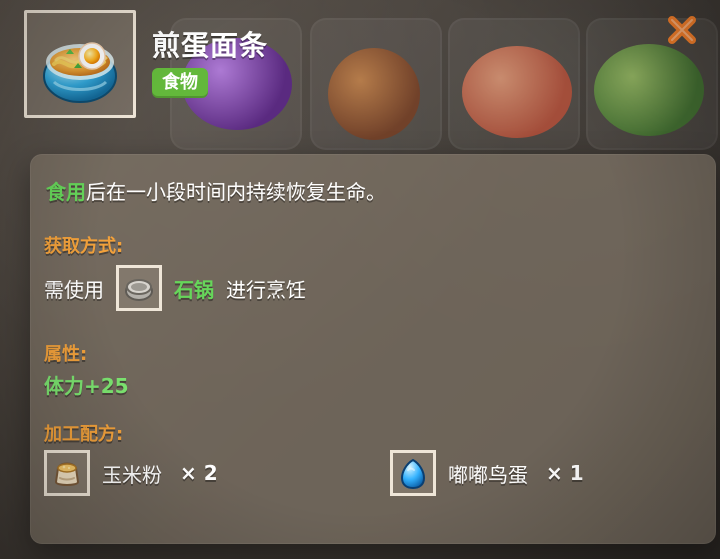 The image size is (720, 559). I want to click on item-title: 煎蛋面条, so click(210, 45).